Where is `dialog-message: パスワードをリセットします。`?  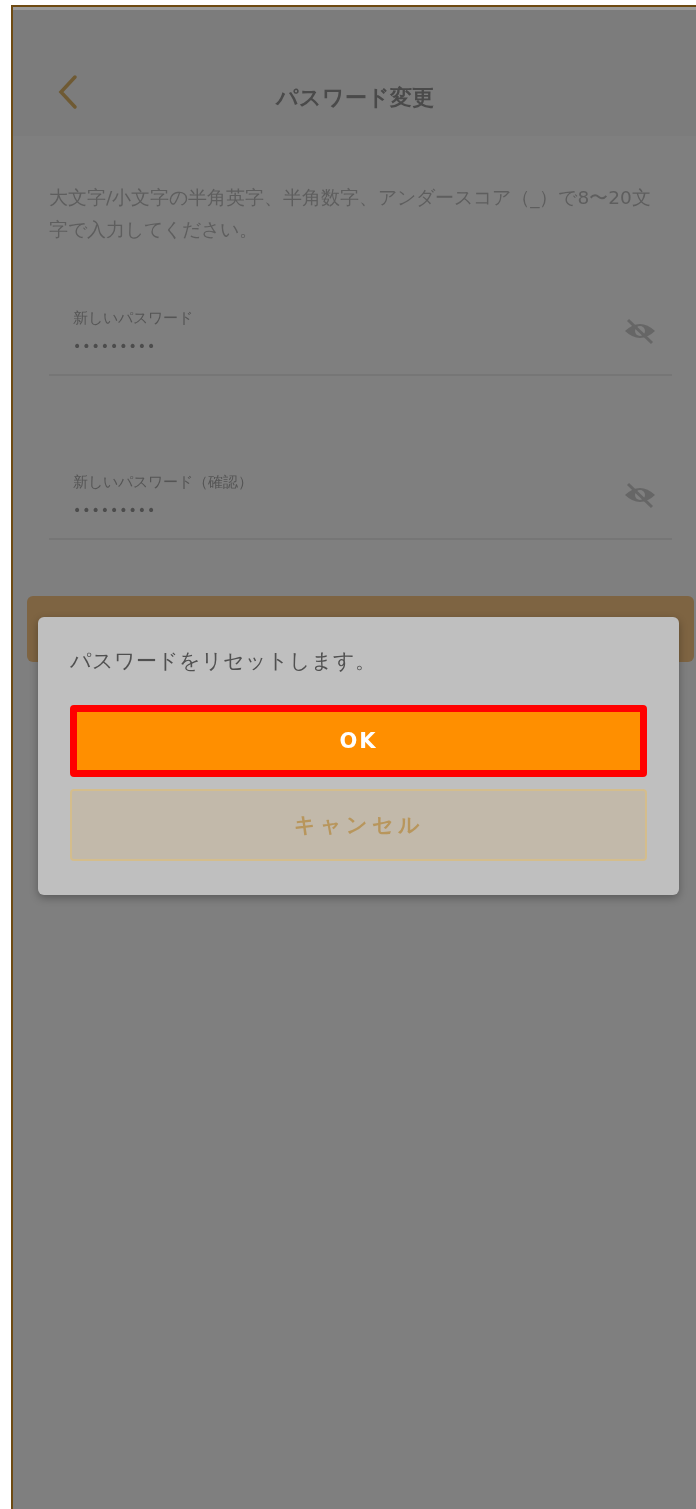
dialog-message: パスワードをリセットします。 is located at coordinates (223, 661).